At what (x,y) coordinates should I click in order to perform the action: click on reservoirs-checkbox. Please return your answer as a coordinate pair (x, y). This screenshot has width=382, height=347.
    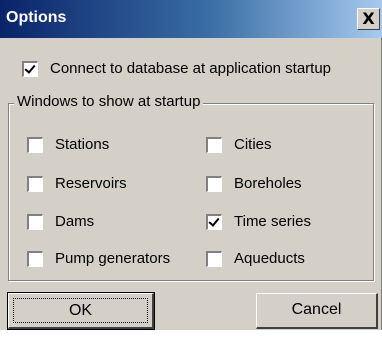
    Looking at the image, I should click on (35, 183).